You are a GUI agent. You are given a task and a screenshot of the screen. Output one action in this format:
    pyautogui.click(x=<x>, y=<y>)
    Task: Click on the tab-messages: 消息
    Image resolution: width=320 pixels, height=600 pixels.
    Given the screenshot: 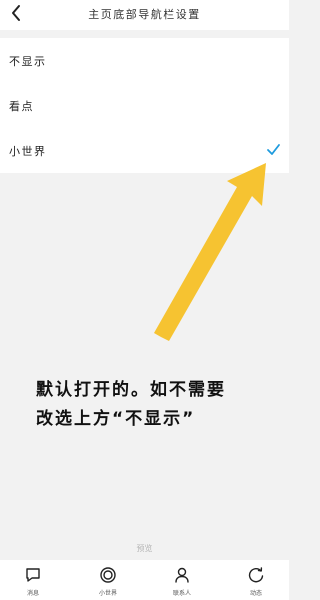 What is the action you would take?
    pyautogui.click(x=33, y=583)
    